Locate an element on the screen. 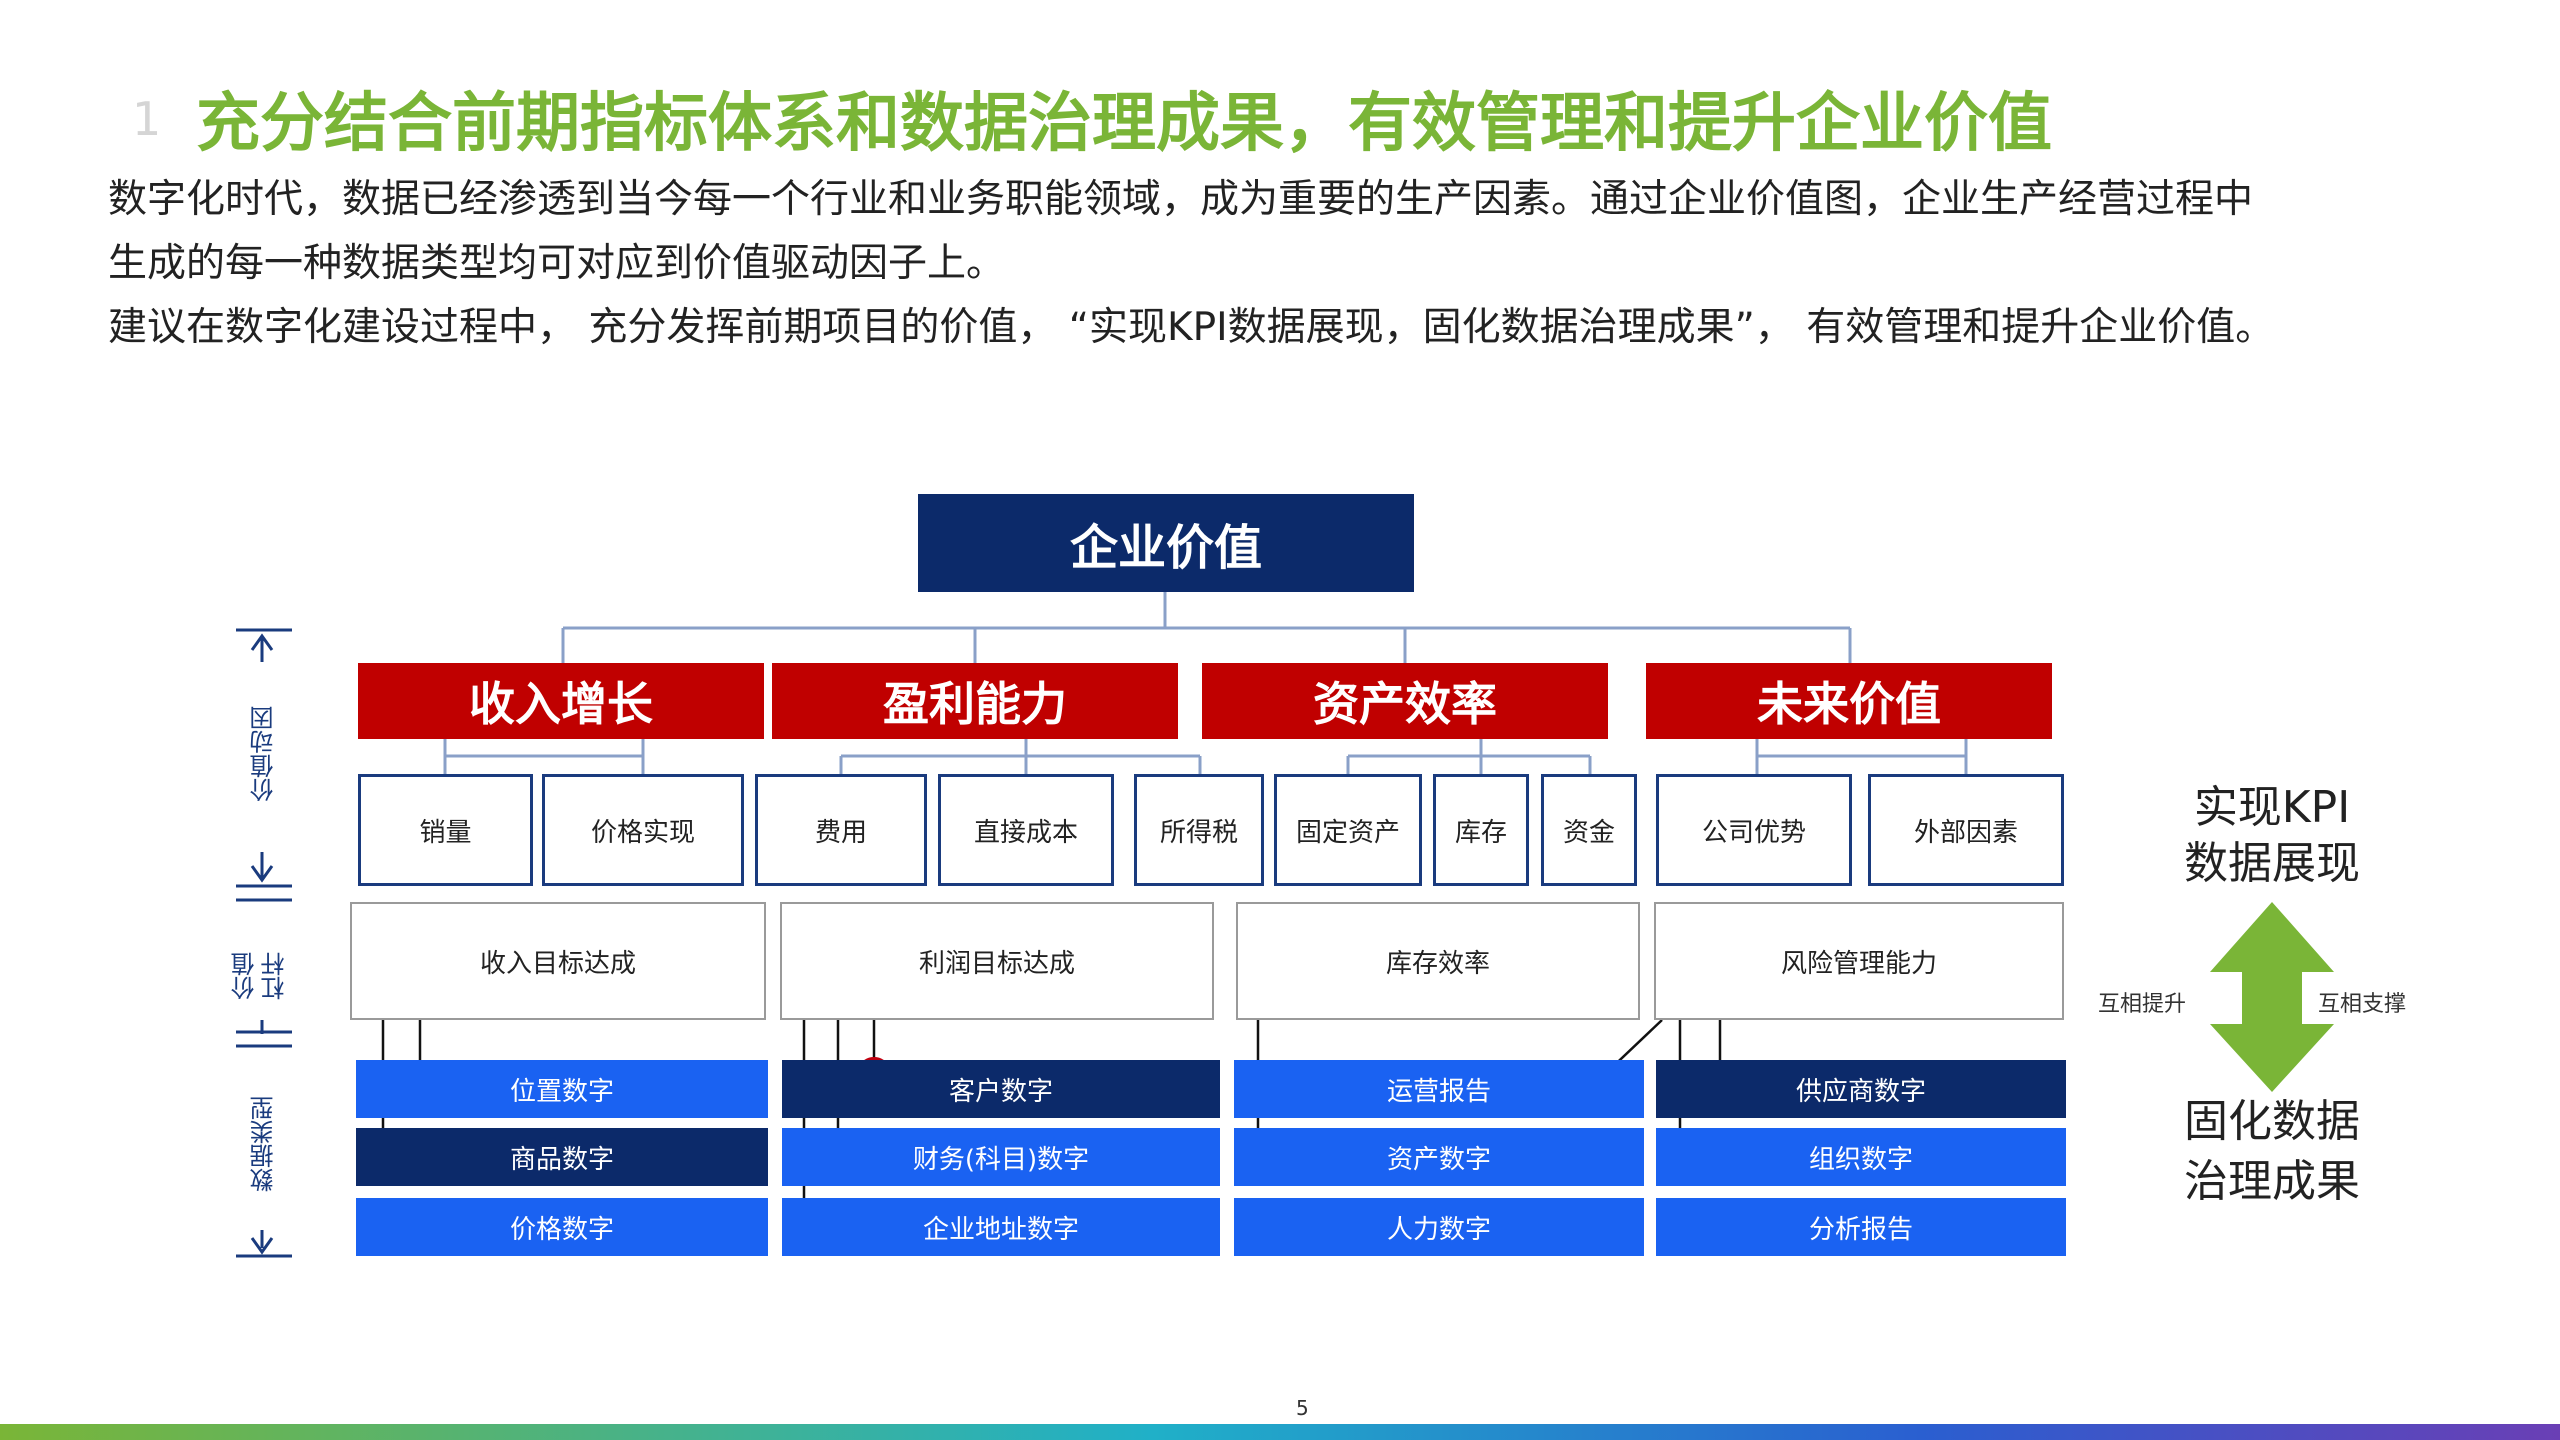 This screenshot has height=1440, width=2560. driver-inventory: 库存 is located at coordinates (1481, 830).